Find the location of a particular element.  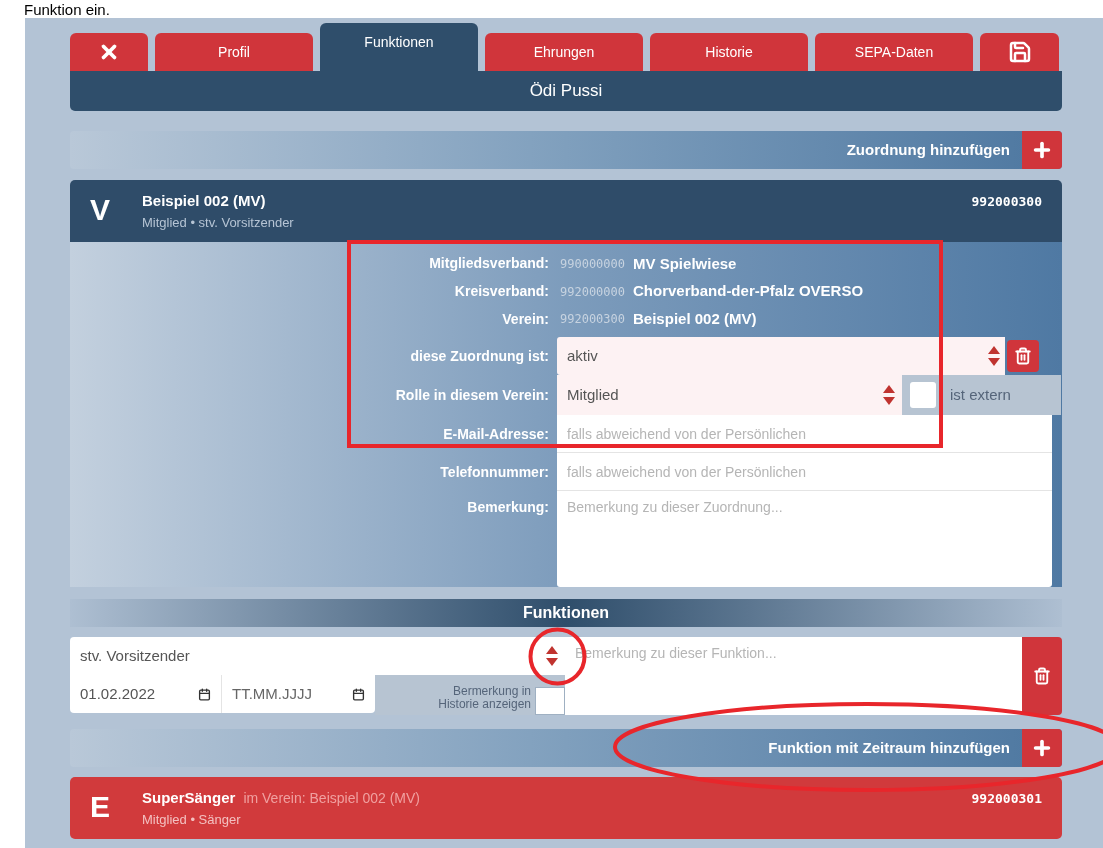

assignment-header: E SuperSänger im Verein: Beispiel 002 (MV) Mitglied • Sänger 992000301 is located at coordinates (566, 808).